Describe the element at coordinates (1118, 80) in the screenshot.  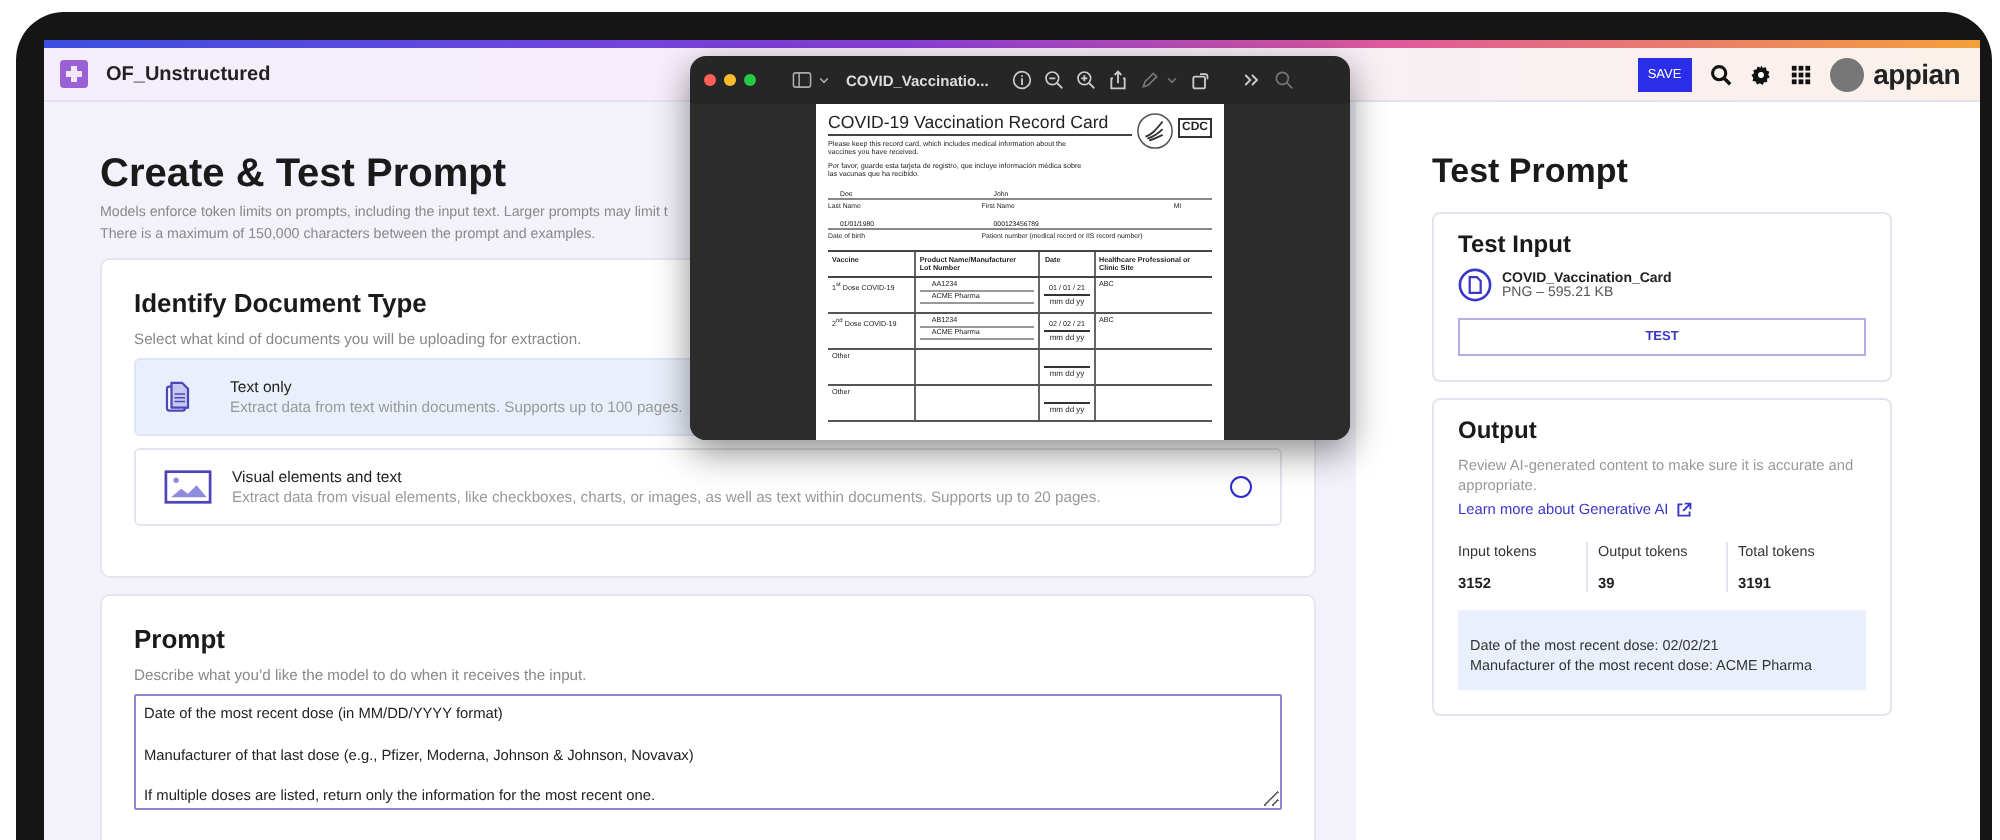
I see `share-icon` at that location.